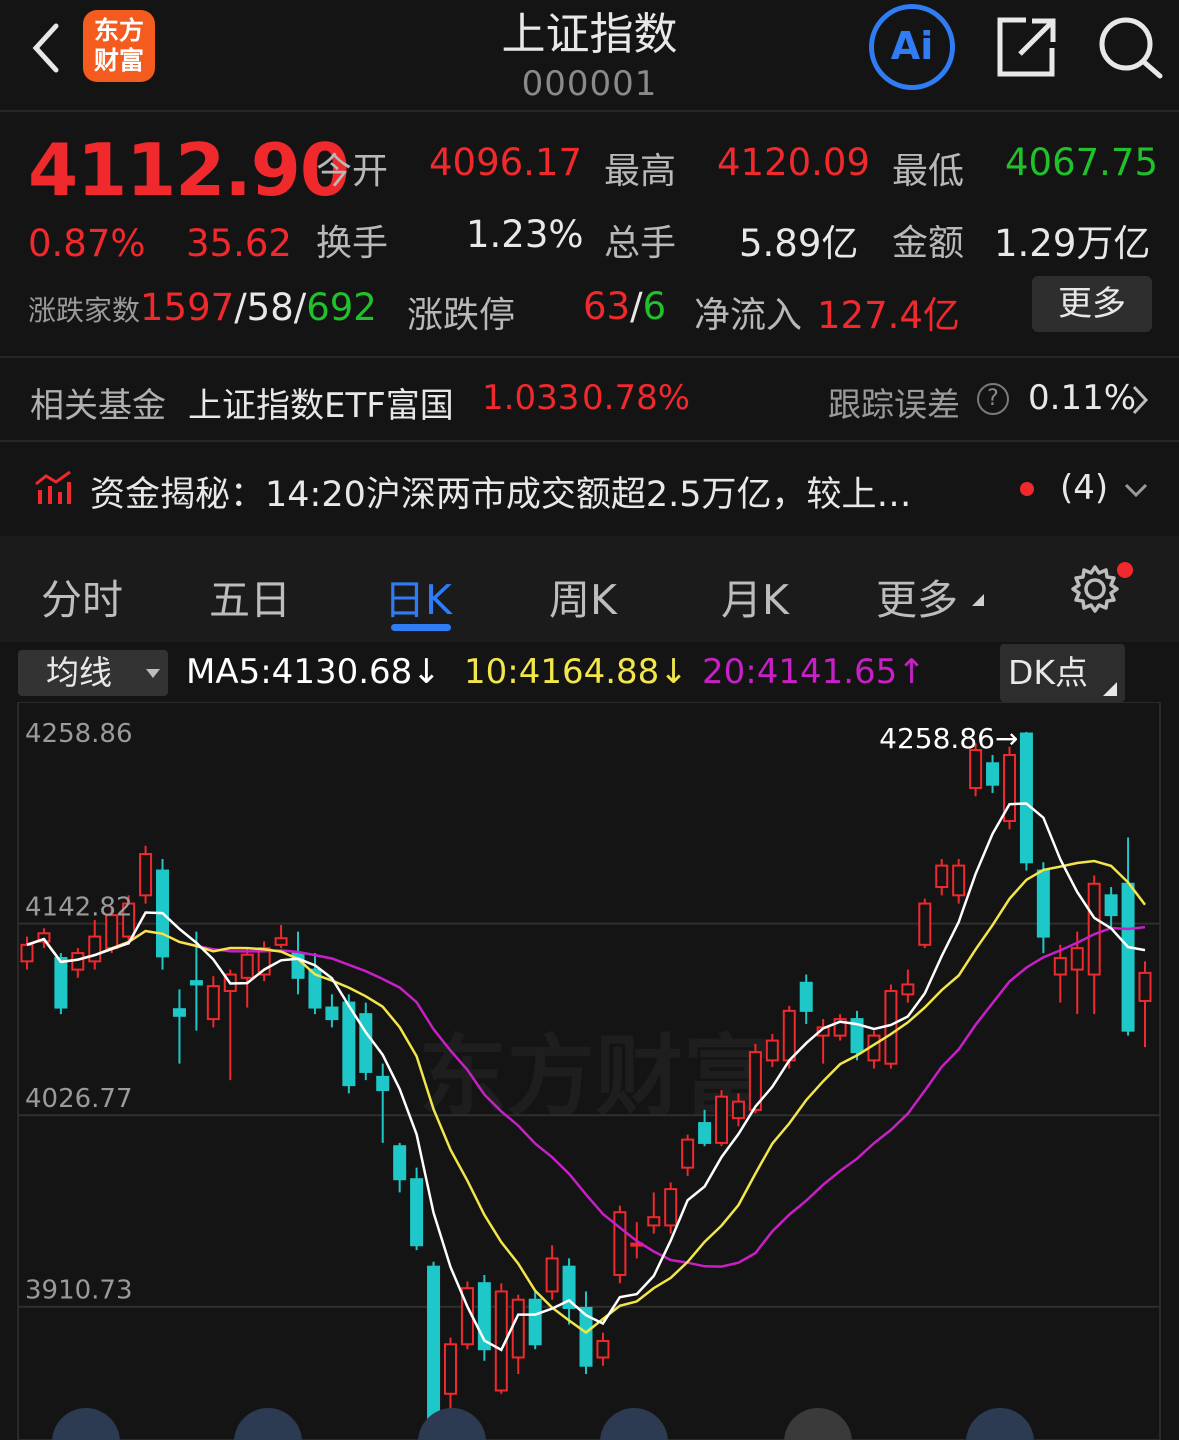  Describe the element at coordinates (928, 243) in the screenshot. I see `amount-label: 金额` at that location.